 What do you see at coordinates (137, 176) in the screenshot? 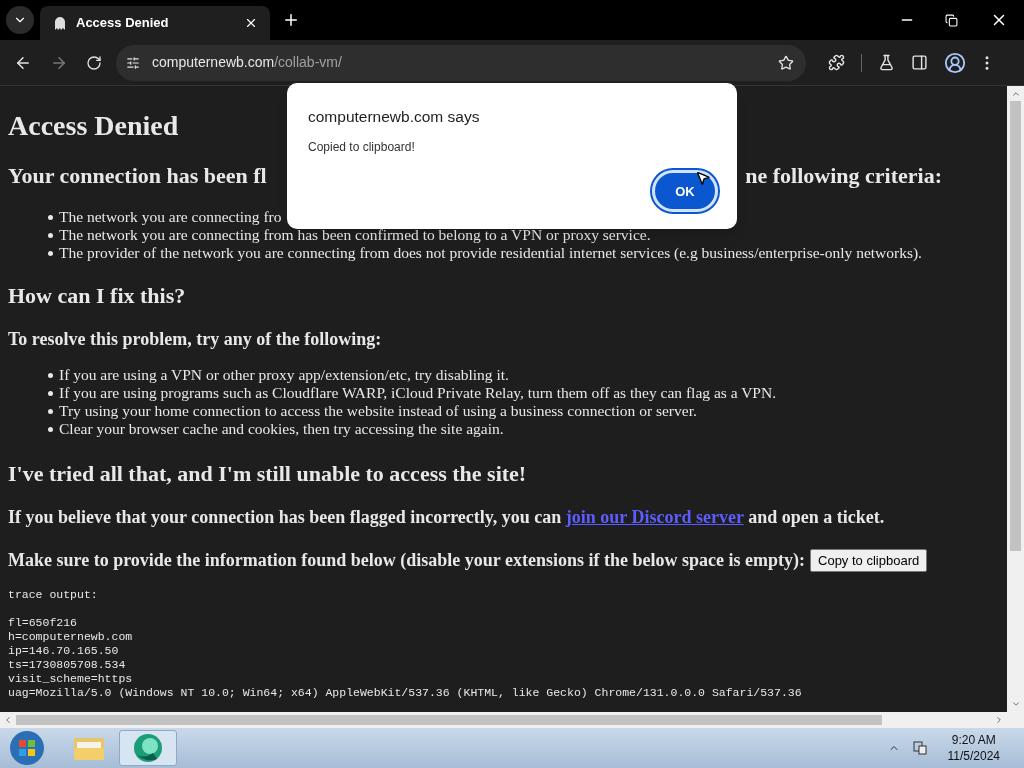
I see `section-heading: Your connection has been fl` at bounding box center [137, 176].